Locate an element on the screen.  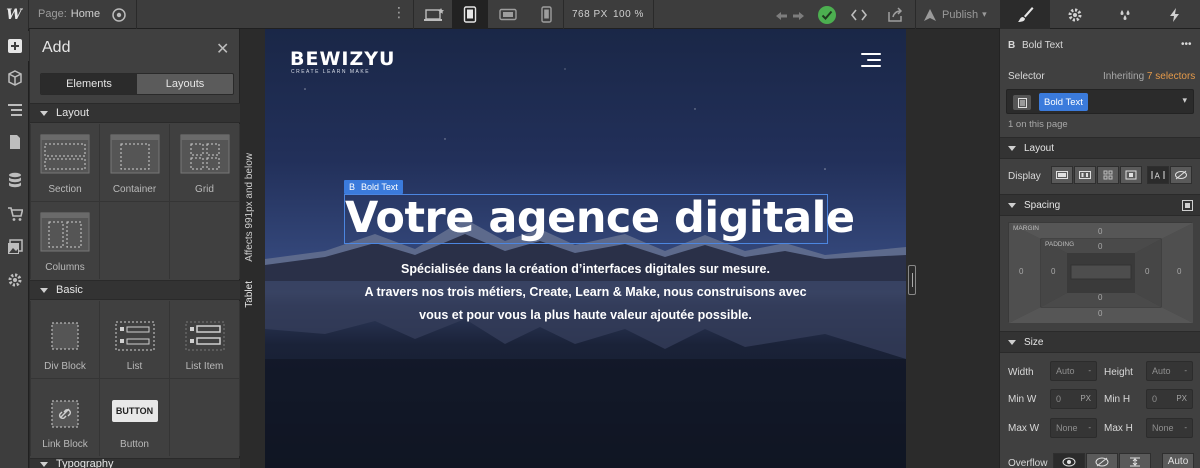
selector-chip: Bold Text is located at coordinates (1063, 102).